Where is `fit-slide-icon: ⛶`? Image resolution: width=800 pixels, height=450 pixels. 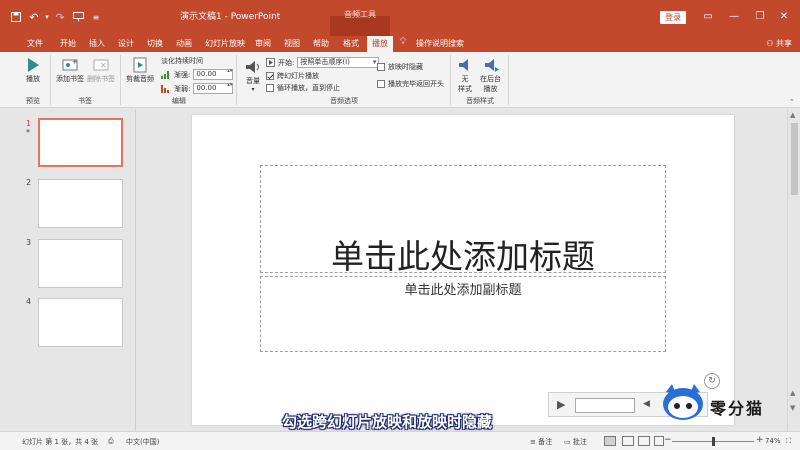
fit-slide-icon: ⛶ is located at coordinates (788, 441).